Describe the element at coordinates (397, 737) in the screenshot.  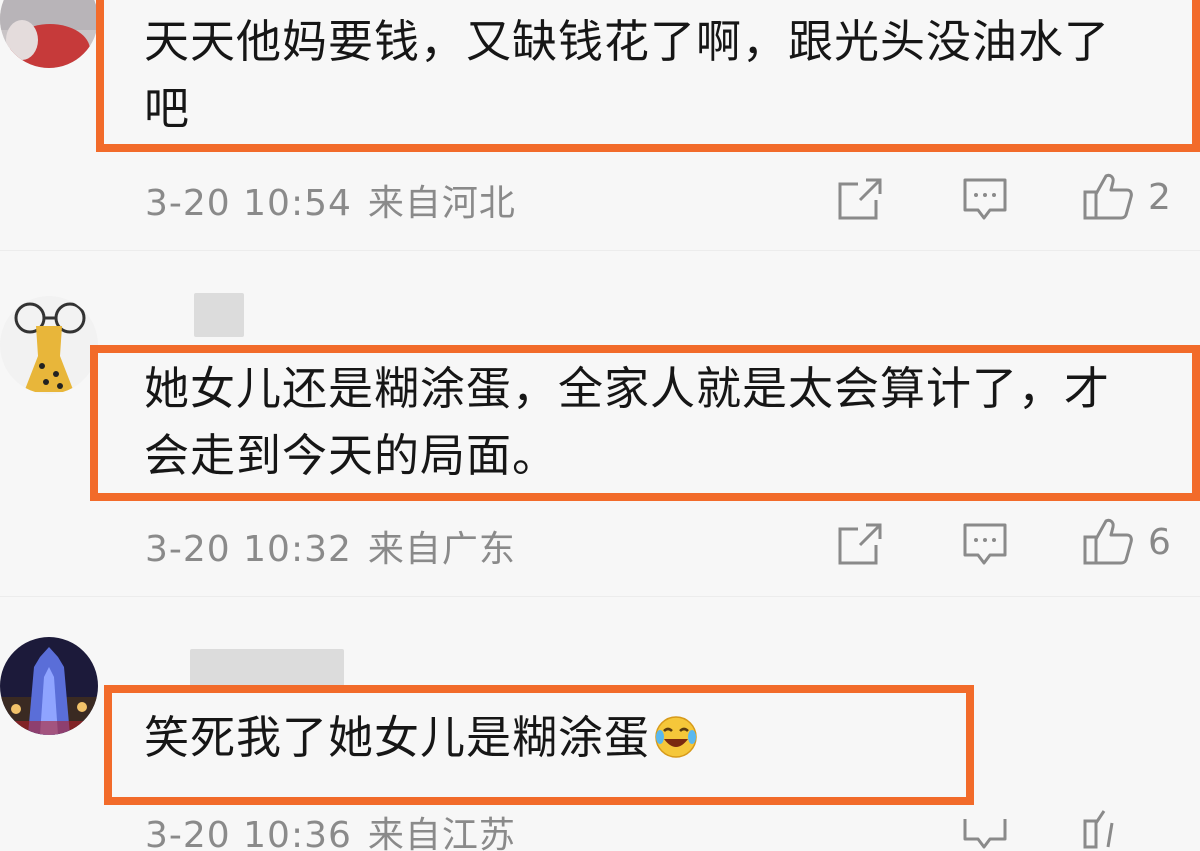
I see `comment-text-content: 笑死我了她女儿是糊涂蛋` at that location.